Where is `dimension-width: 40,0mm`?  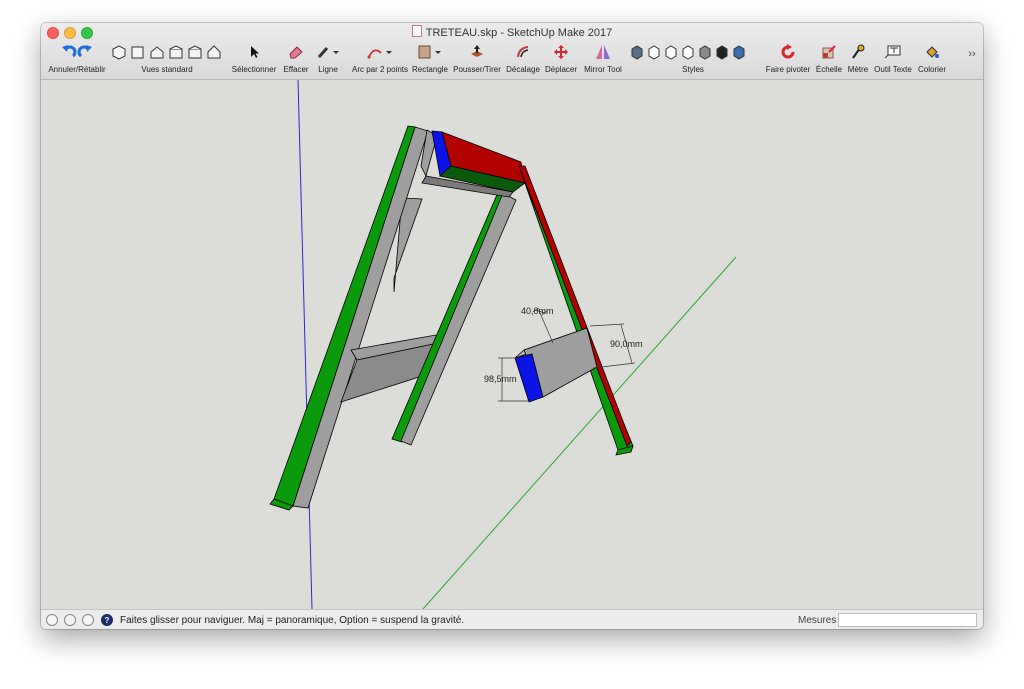
dimension-width: 40,0mm is located at coordinates (537, 311).